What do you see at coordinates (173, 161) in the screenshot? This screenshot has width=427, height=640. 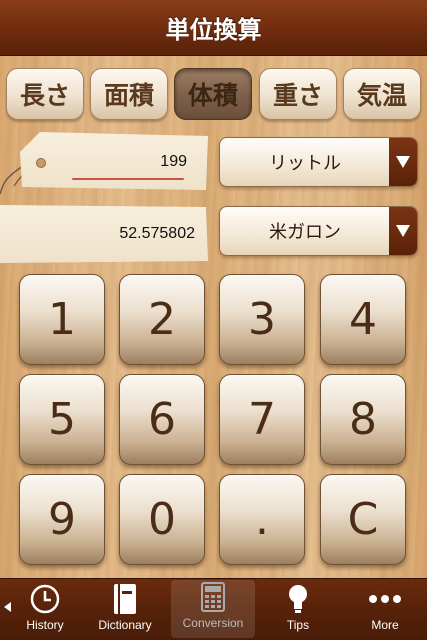 I see `input-value: 199` at bounding box center [173, 161].